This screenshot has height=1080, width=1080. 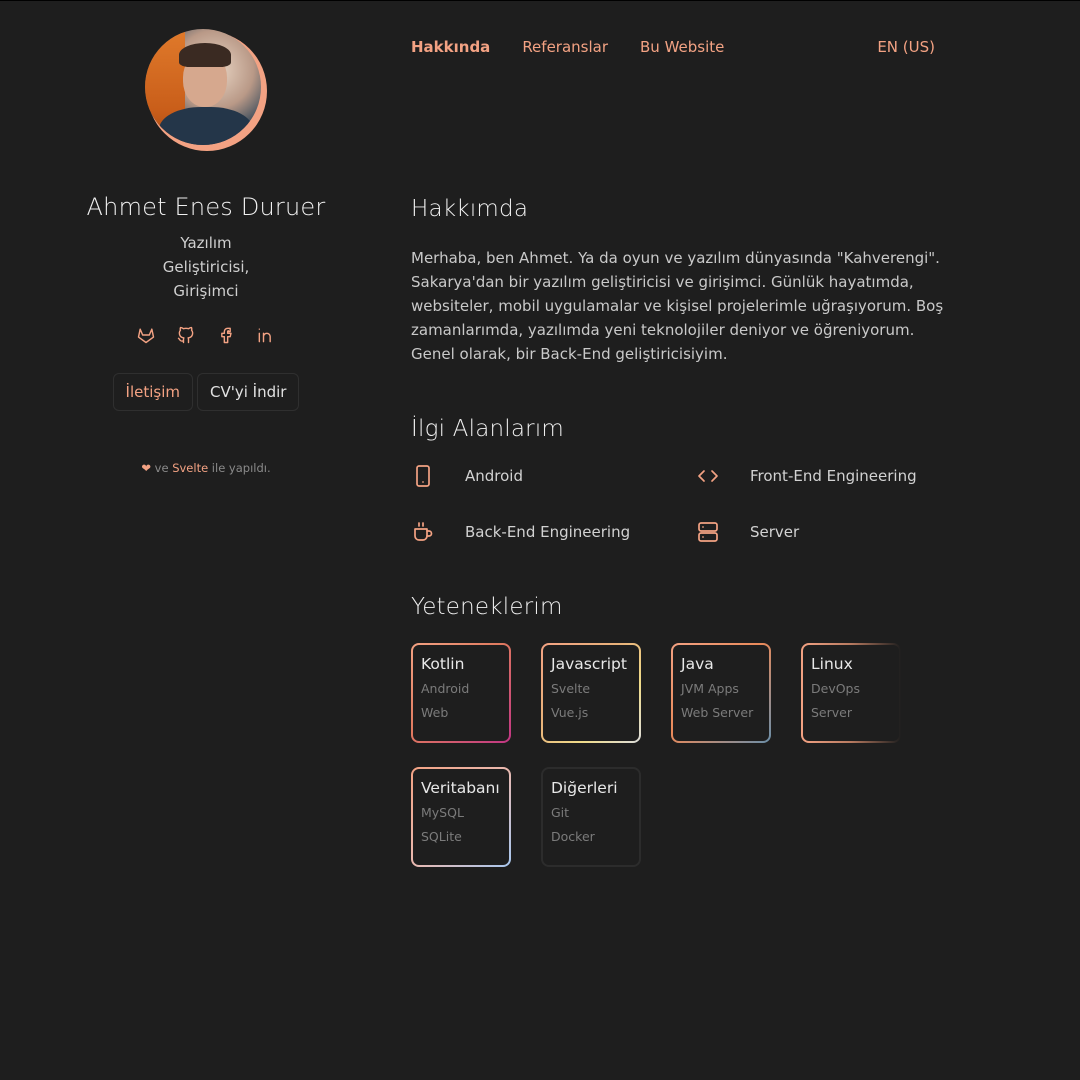 What do you see at coordinates (423, 476) in the screenshot?
I see `phone-icon` at bounding box center [423, 476].